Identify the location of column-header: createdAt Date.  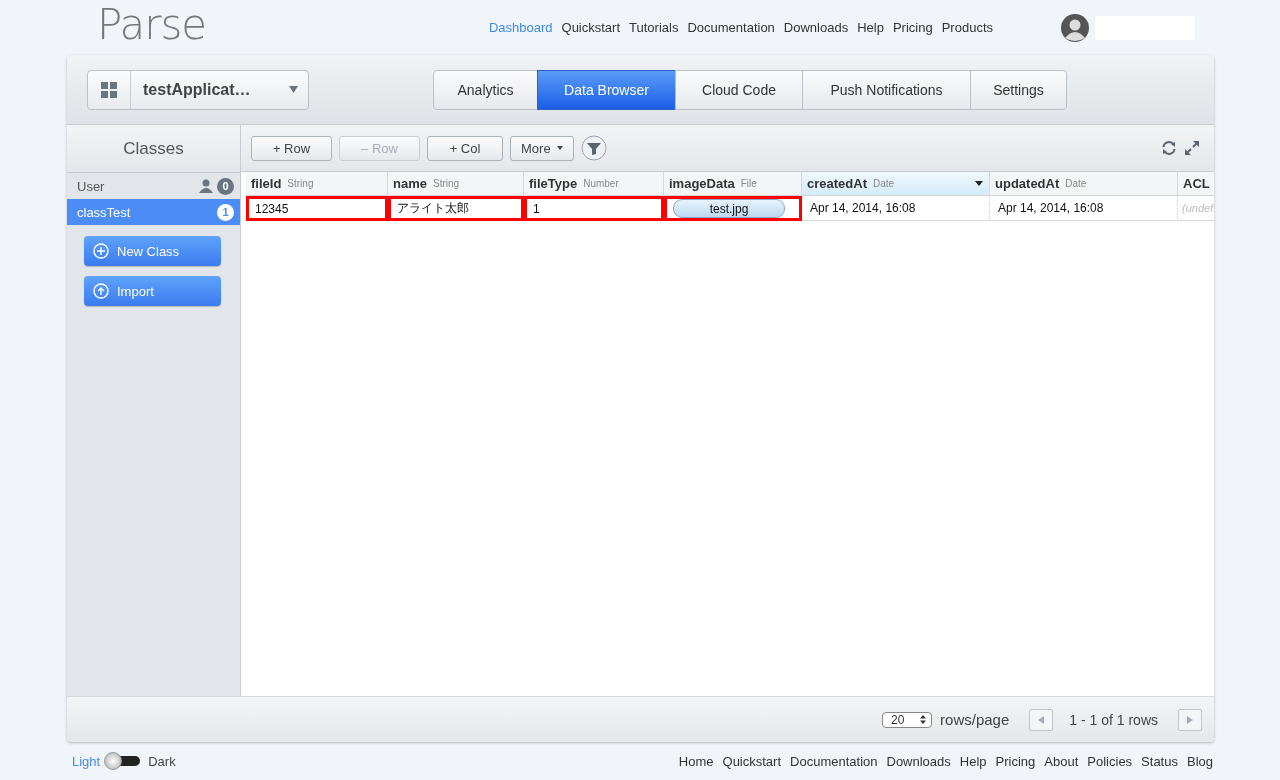
(896, 184).